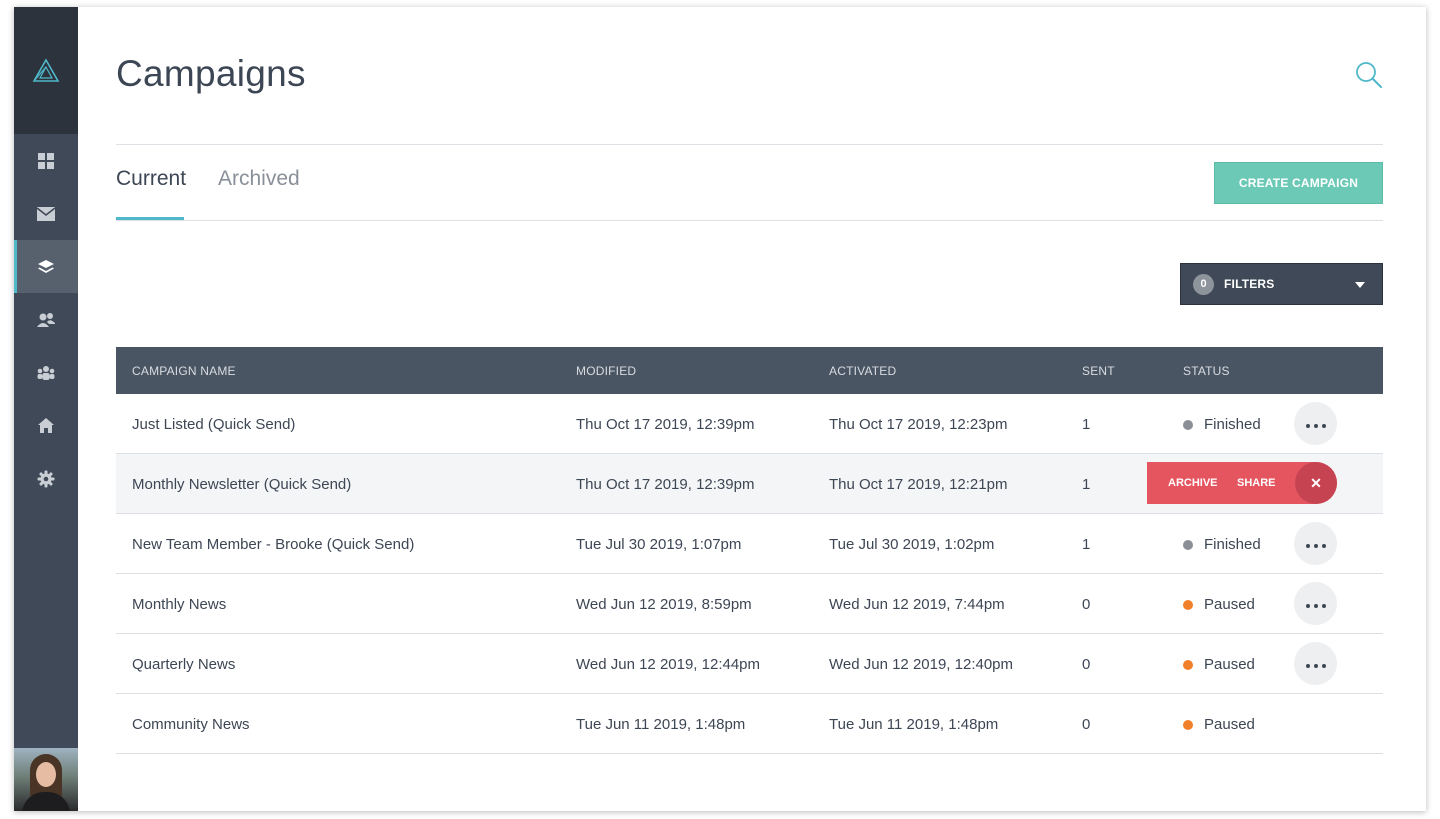 This screenshot has height=819, width=1440. I want to click on column-header-activated: ACTIVATED, so click(862, 371).